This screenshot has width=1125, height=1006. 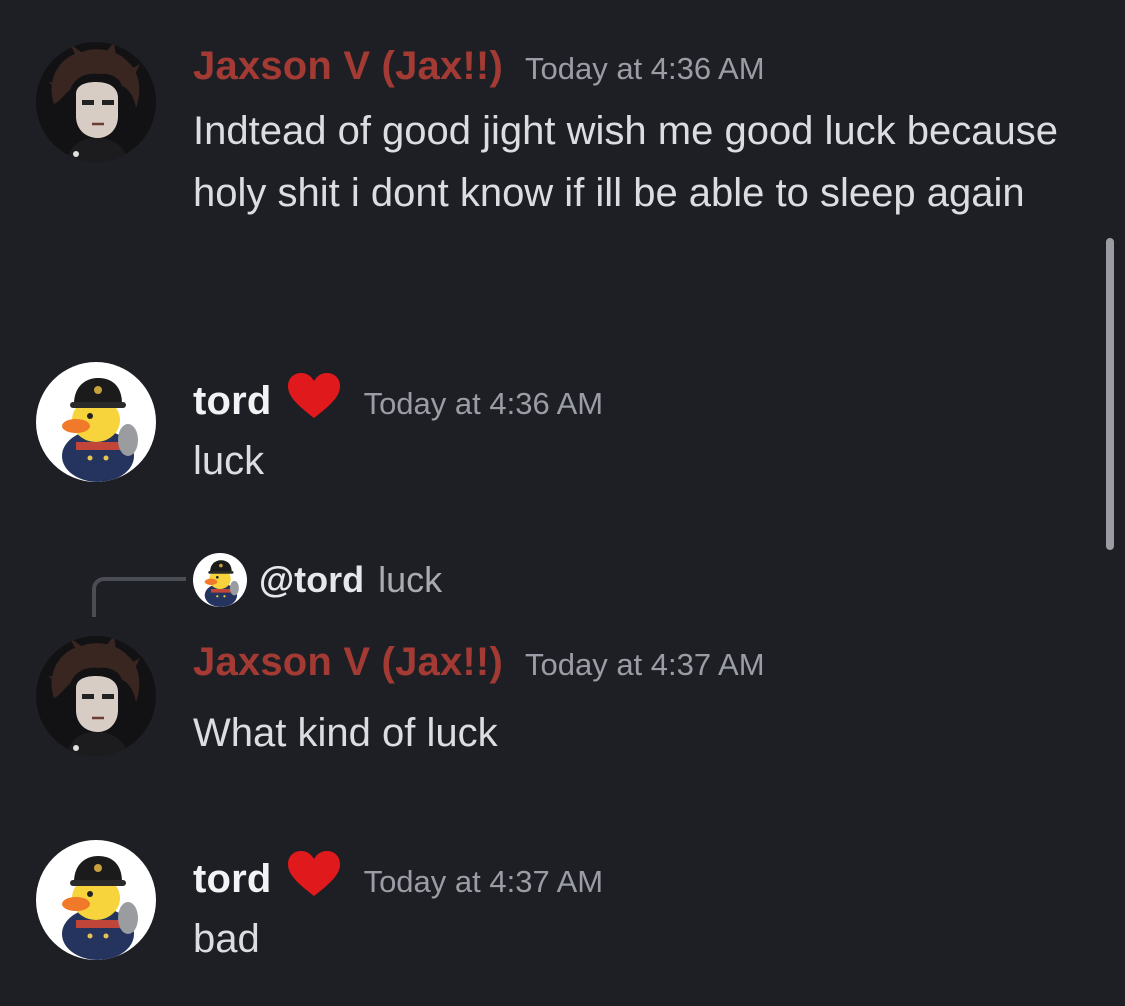 I want to click on message-content: What kind of luck, so click(x=345, y=733).